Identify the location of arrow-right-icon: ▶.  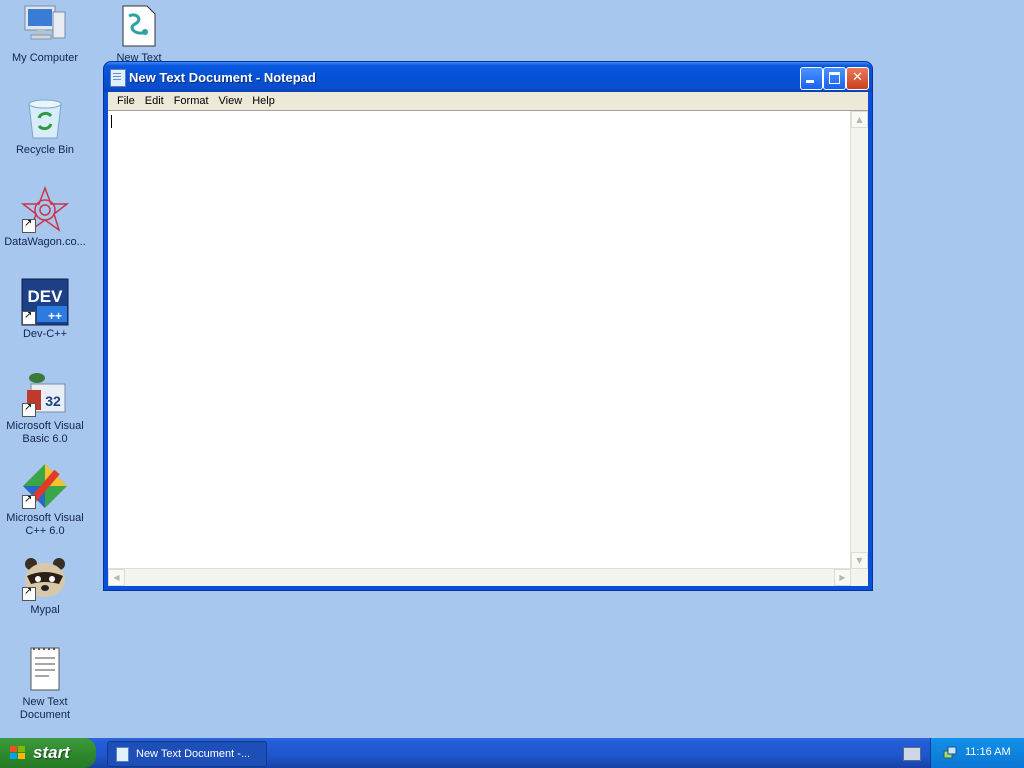
(842, 577).